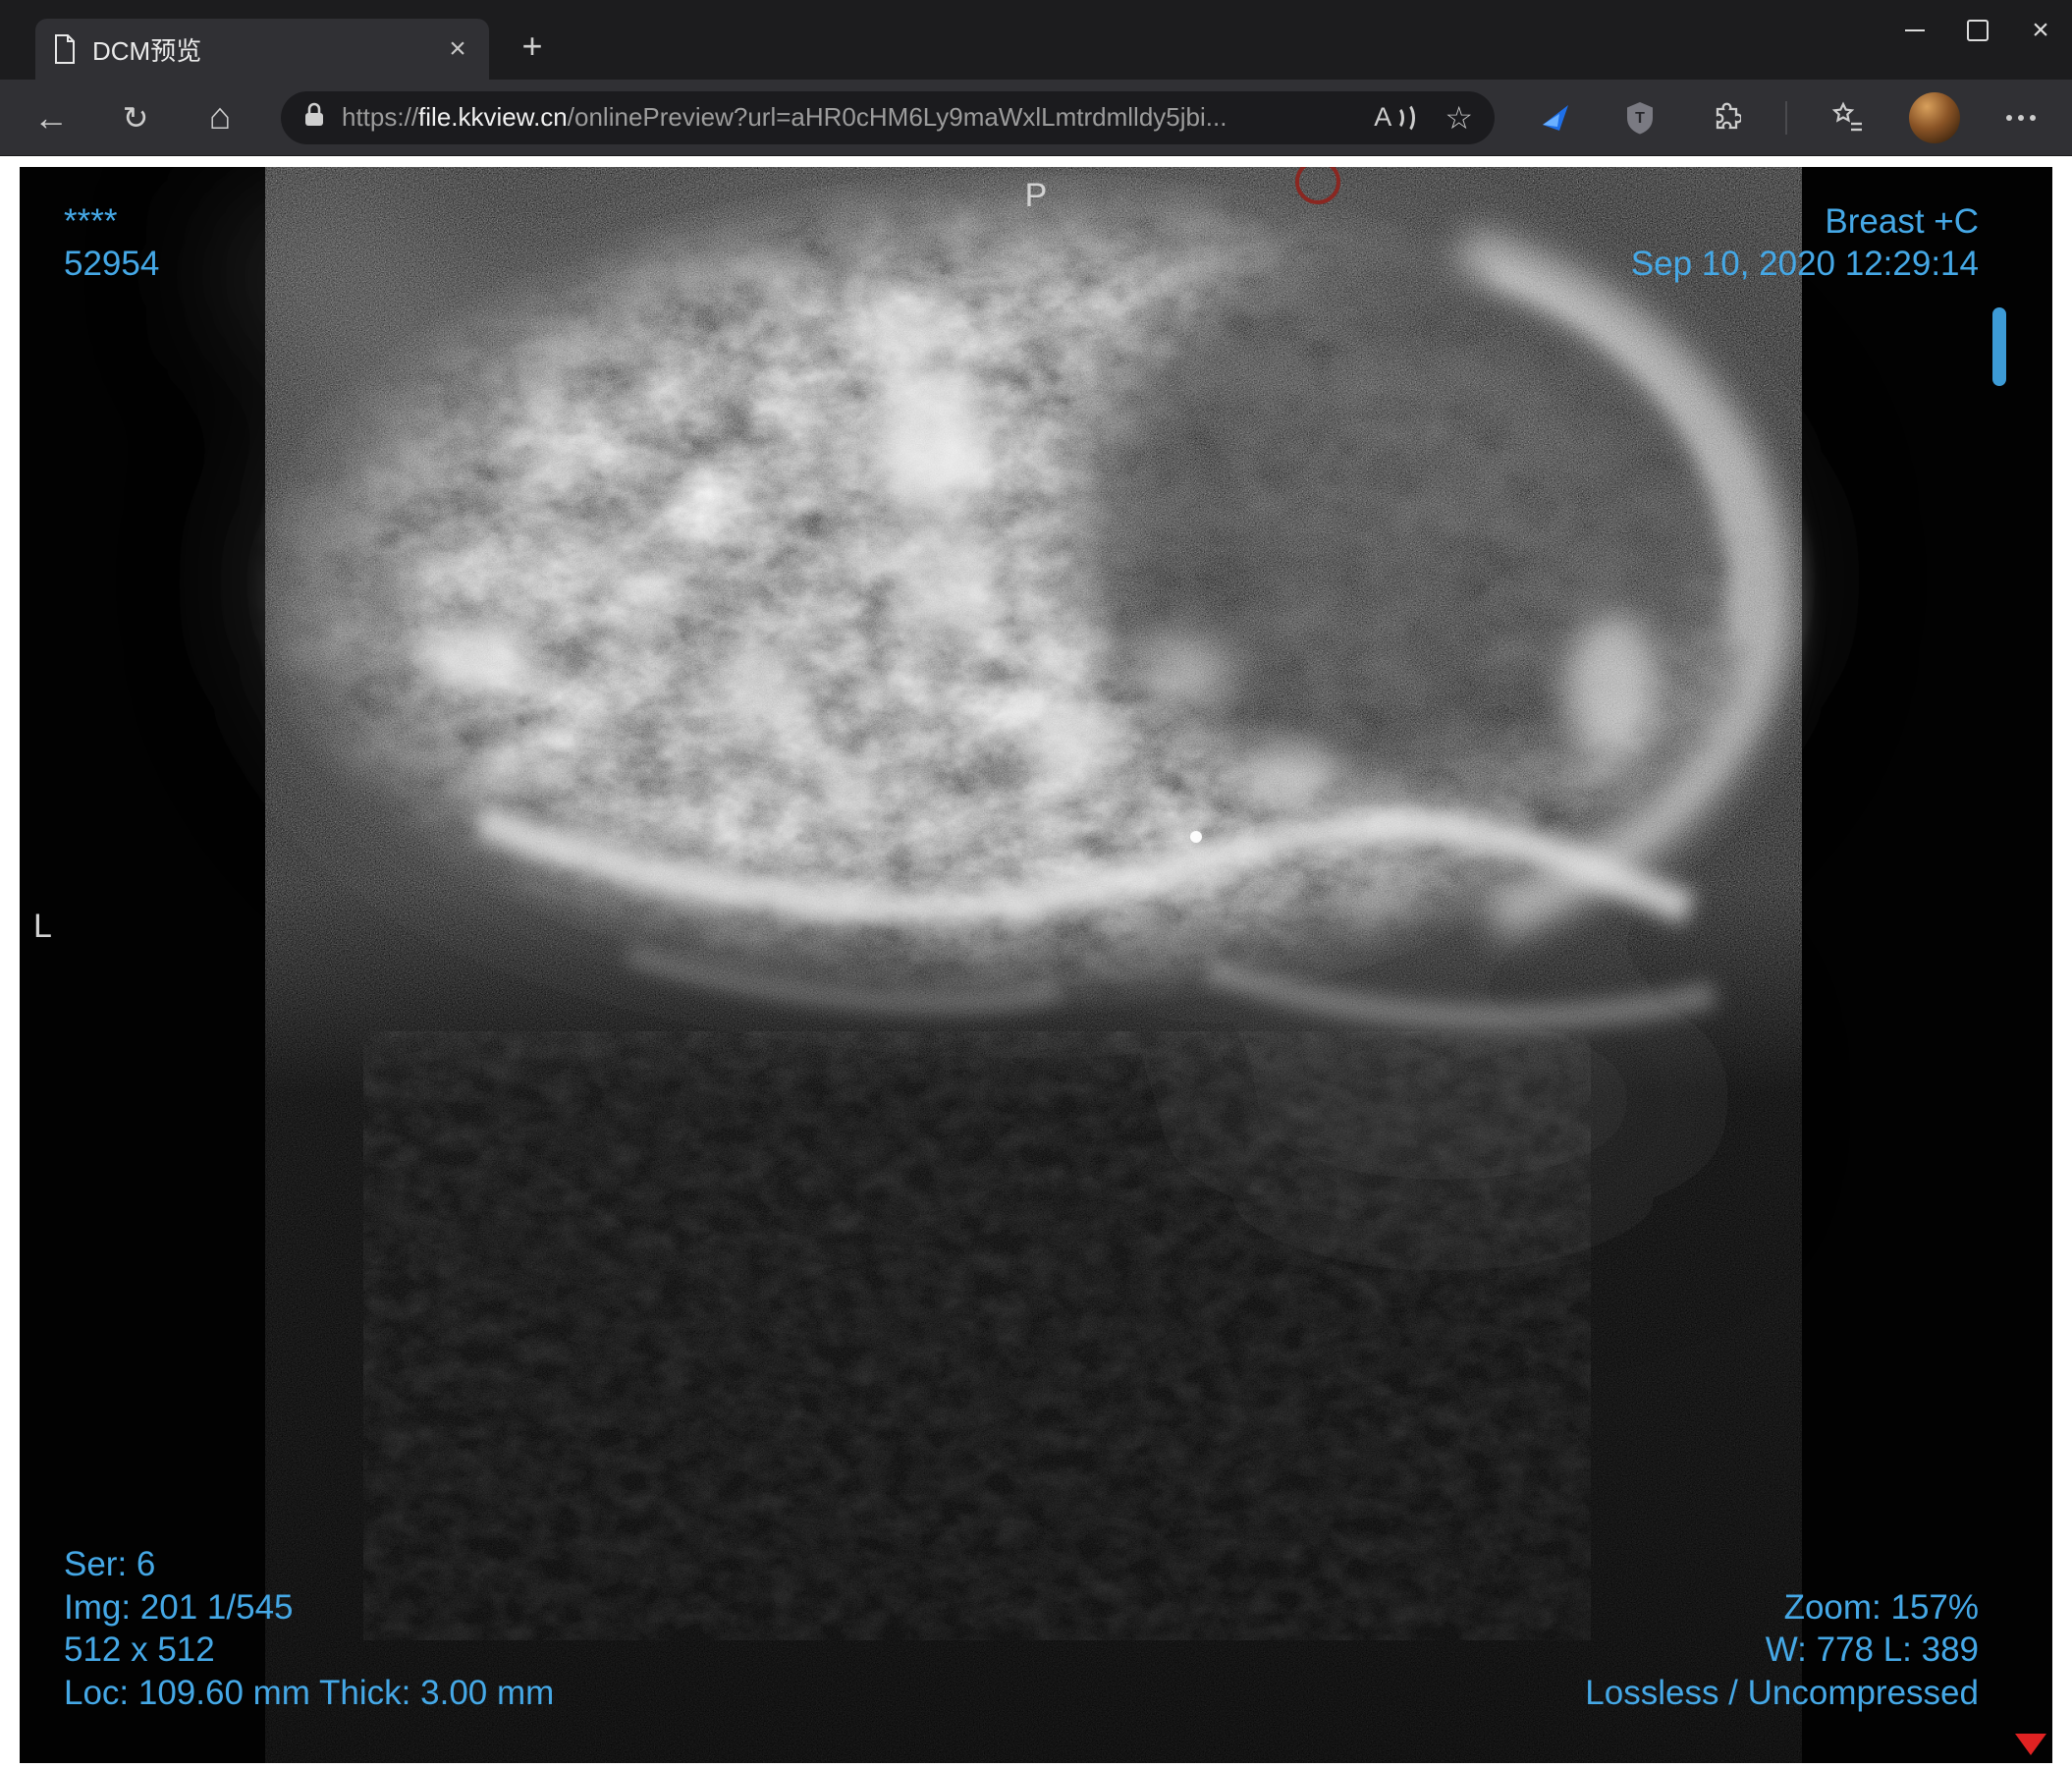 The width and height of the screenshot is (2072, 1768). What do you see at coordinates (42, 926) in the screenshot?
I see `orientation-marker-left: L` at bounding box center [42, 926].